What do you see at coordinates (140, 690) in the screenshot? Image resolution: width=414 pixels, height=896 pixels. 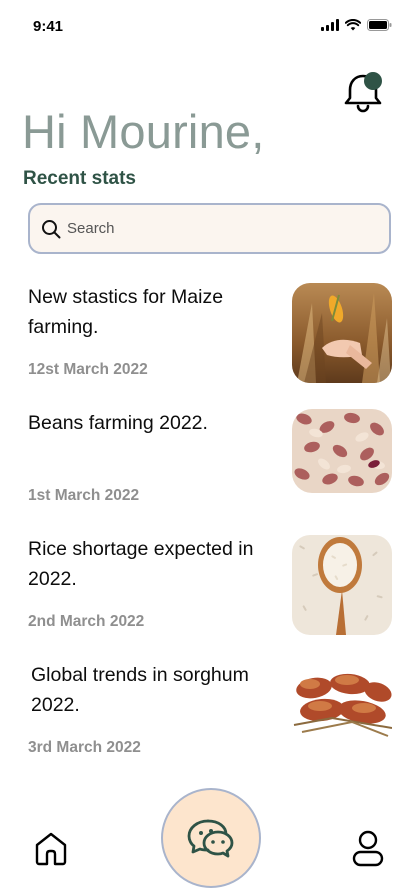 I see `news-title: Global trends in sorghum 2022.` at bounding box center [140, 690].